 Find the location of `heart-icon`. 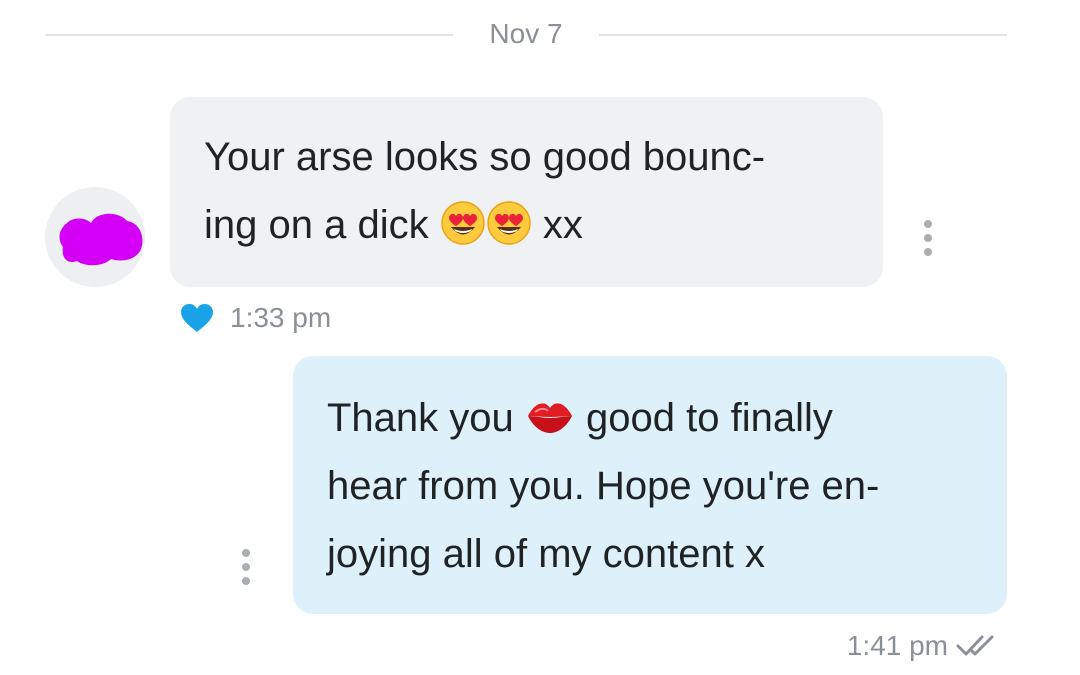

heart-icon is located at coordinates (197, 318).